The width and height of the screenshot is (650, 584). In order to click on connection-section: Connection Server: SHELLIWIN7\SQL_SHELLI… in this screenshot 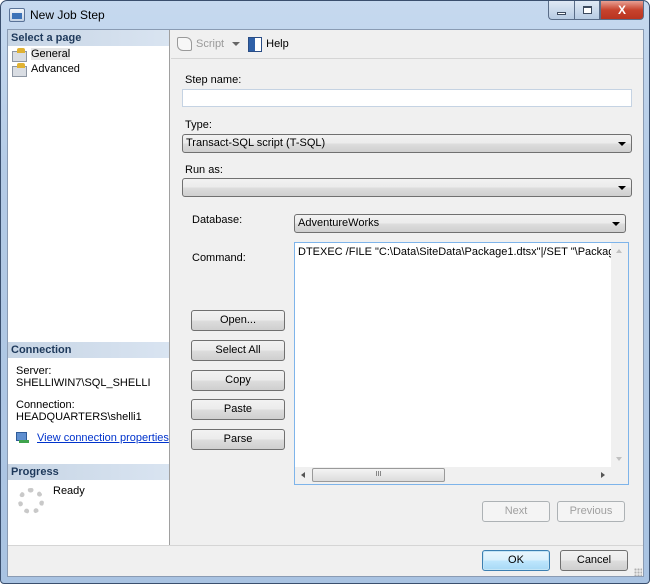, I will do `click(88, 393)`.